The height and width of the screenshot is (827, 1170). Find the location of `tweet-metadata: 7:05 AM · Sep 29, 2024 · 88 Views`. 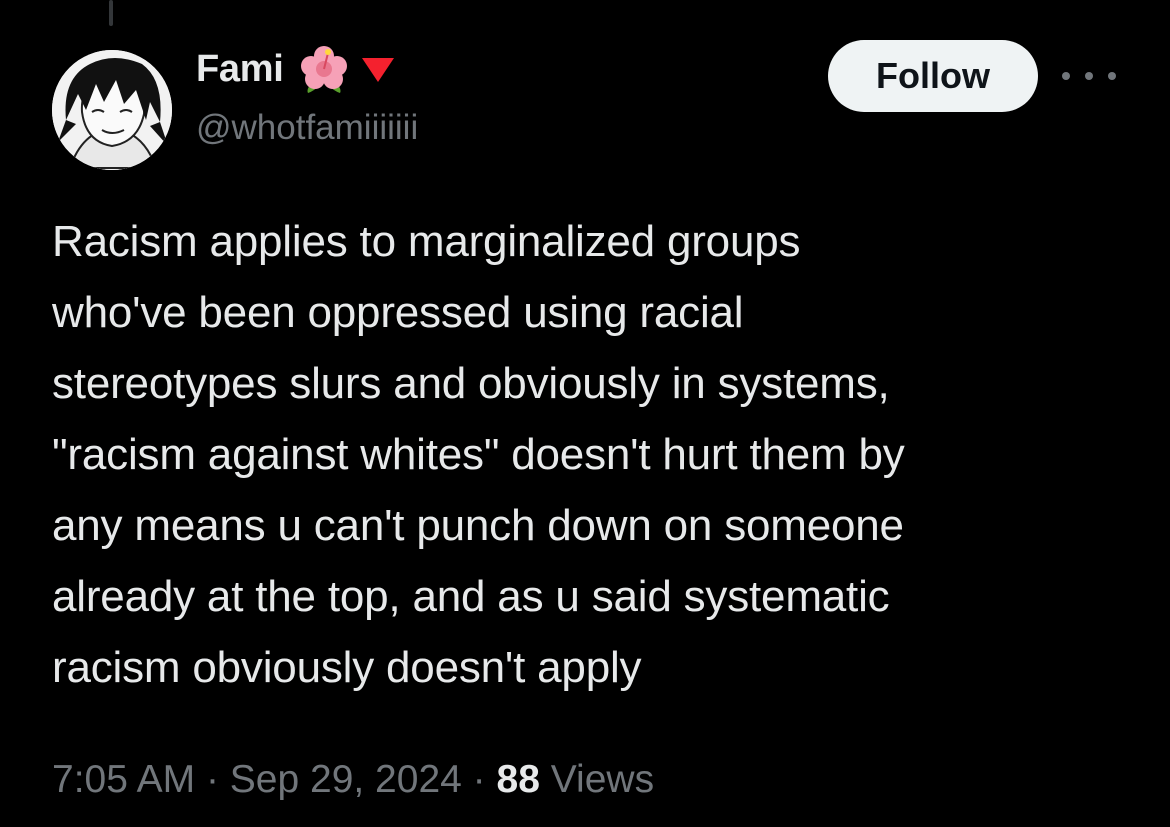

tweet-metadata: 7:05 AM · Sep 29, 2024 · 88 Views is located at coordinates (353, 780).